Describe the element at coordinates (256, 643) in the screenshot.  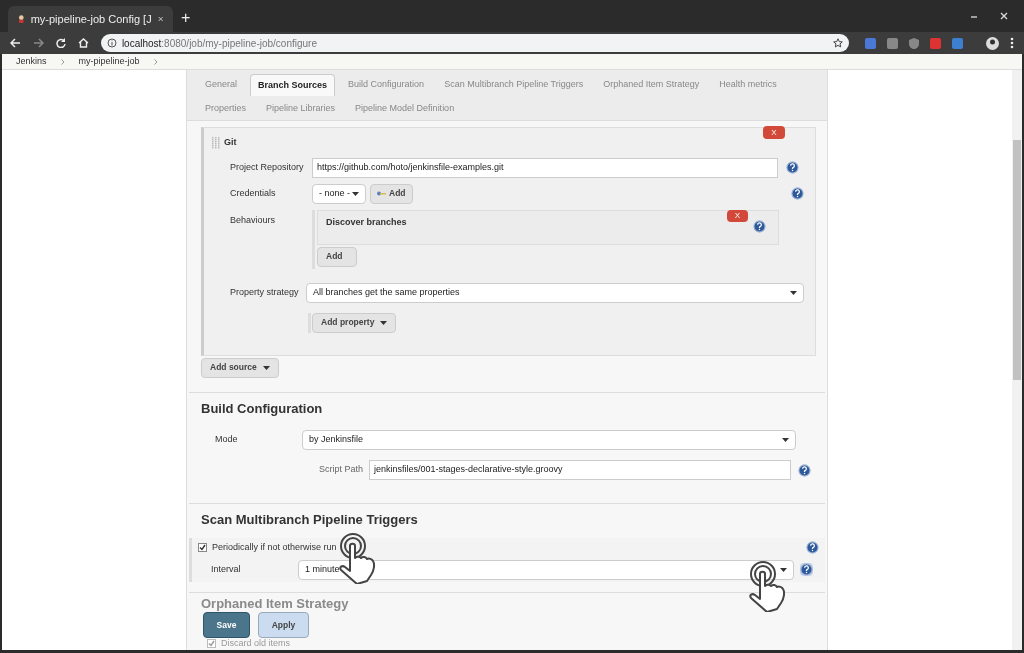
I see `checkbox-label: Discard old items` at that location.